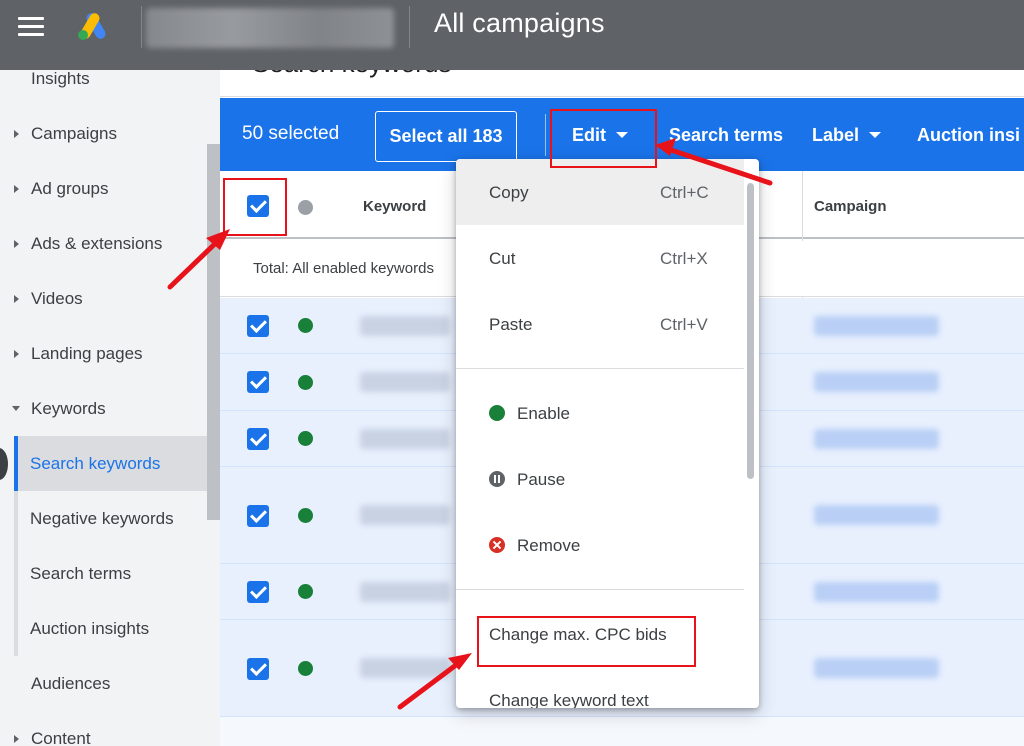 The height and width of the screenshot is (746, 1024). I want to click on column-header-keyword: Keyword, so click(394, 206).